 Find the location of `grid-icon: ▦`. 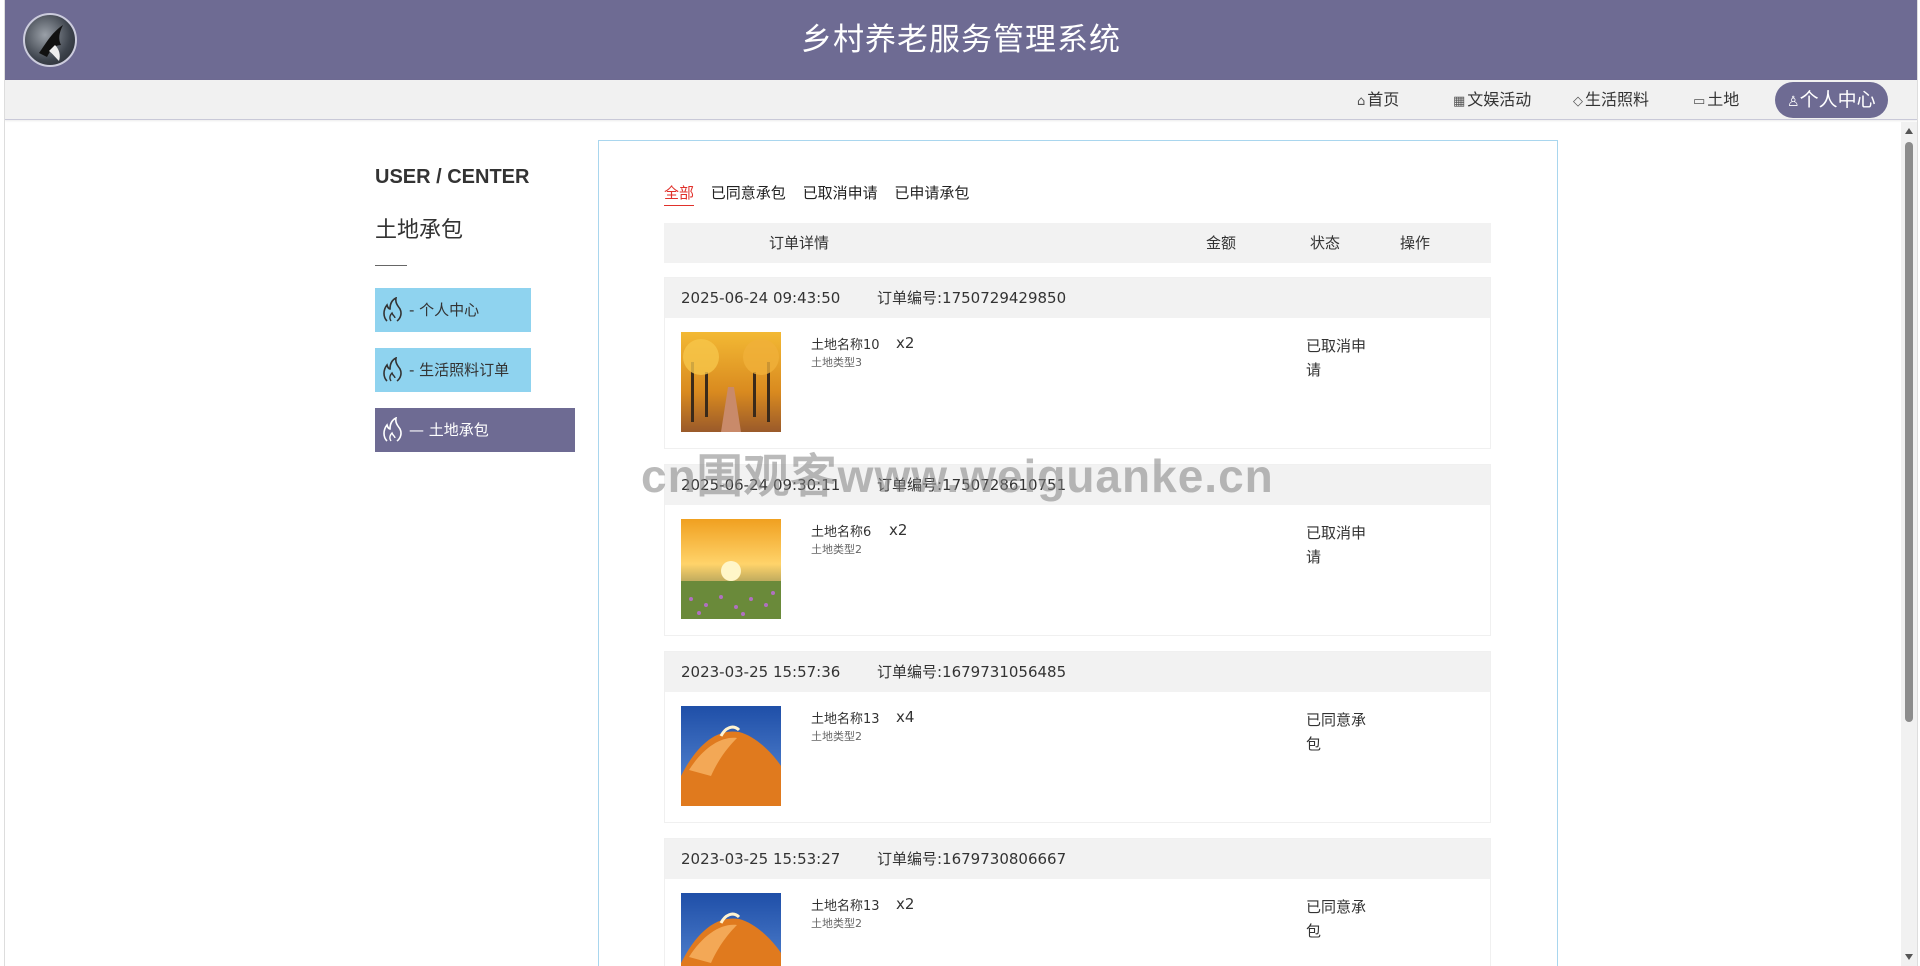

grid-icon: ▦ is located at coordinates (1459, 101).